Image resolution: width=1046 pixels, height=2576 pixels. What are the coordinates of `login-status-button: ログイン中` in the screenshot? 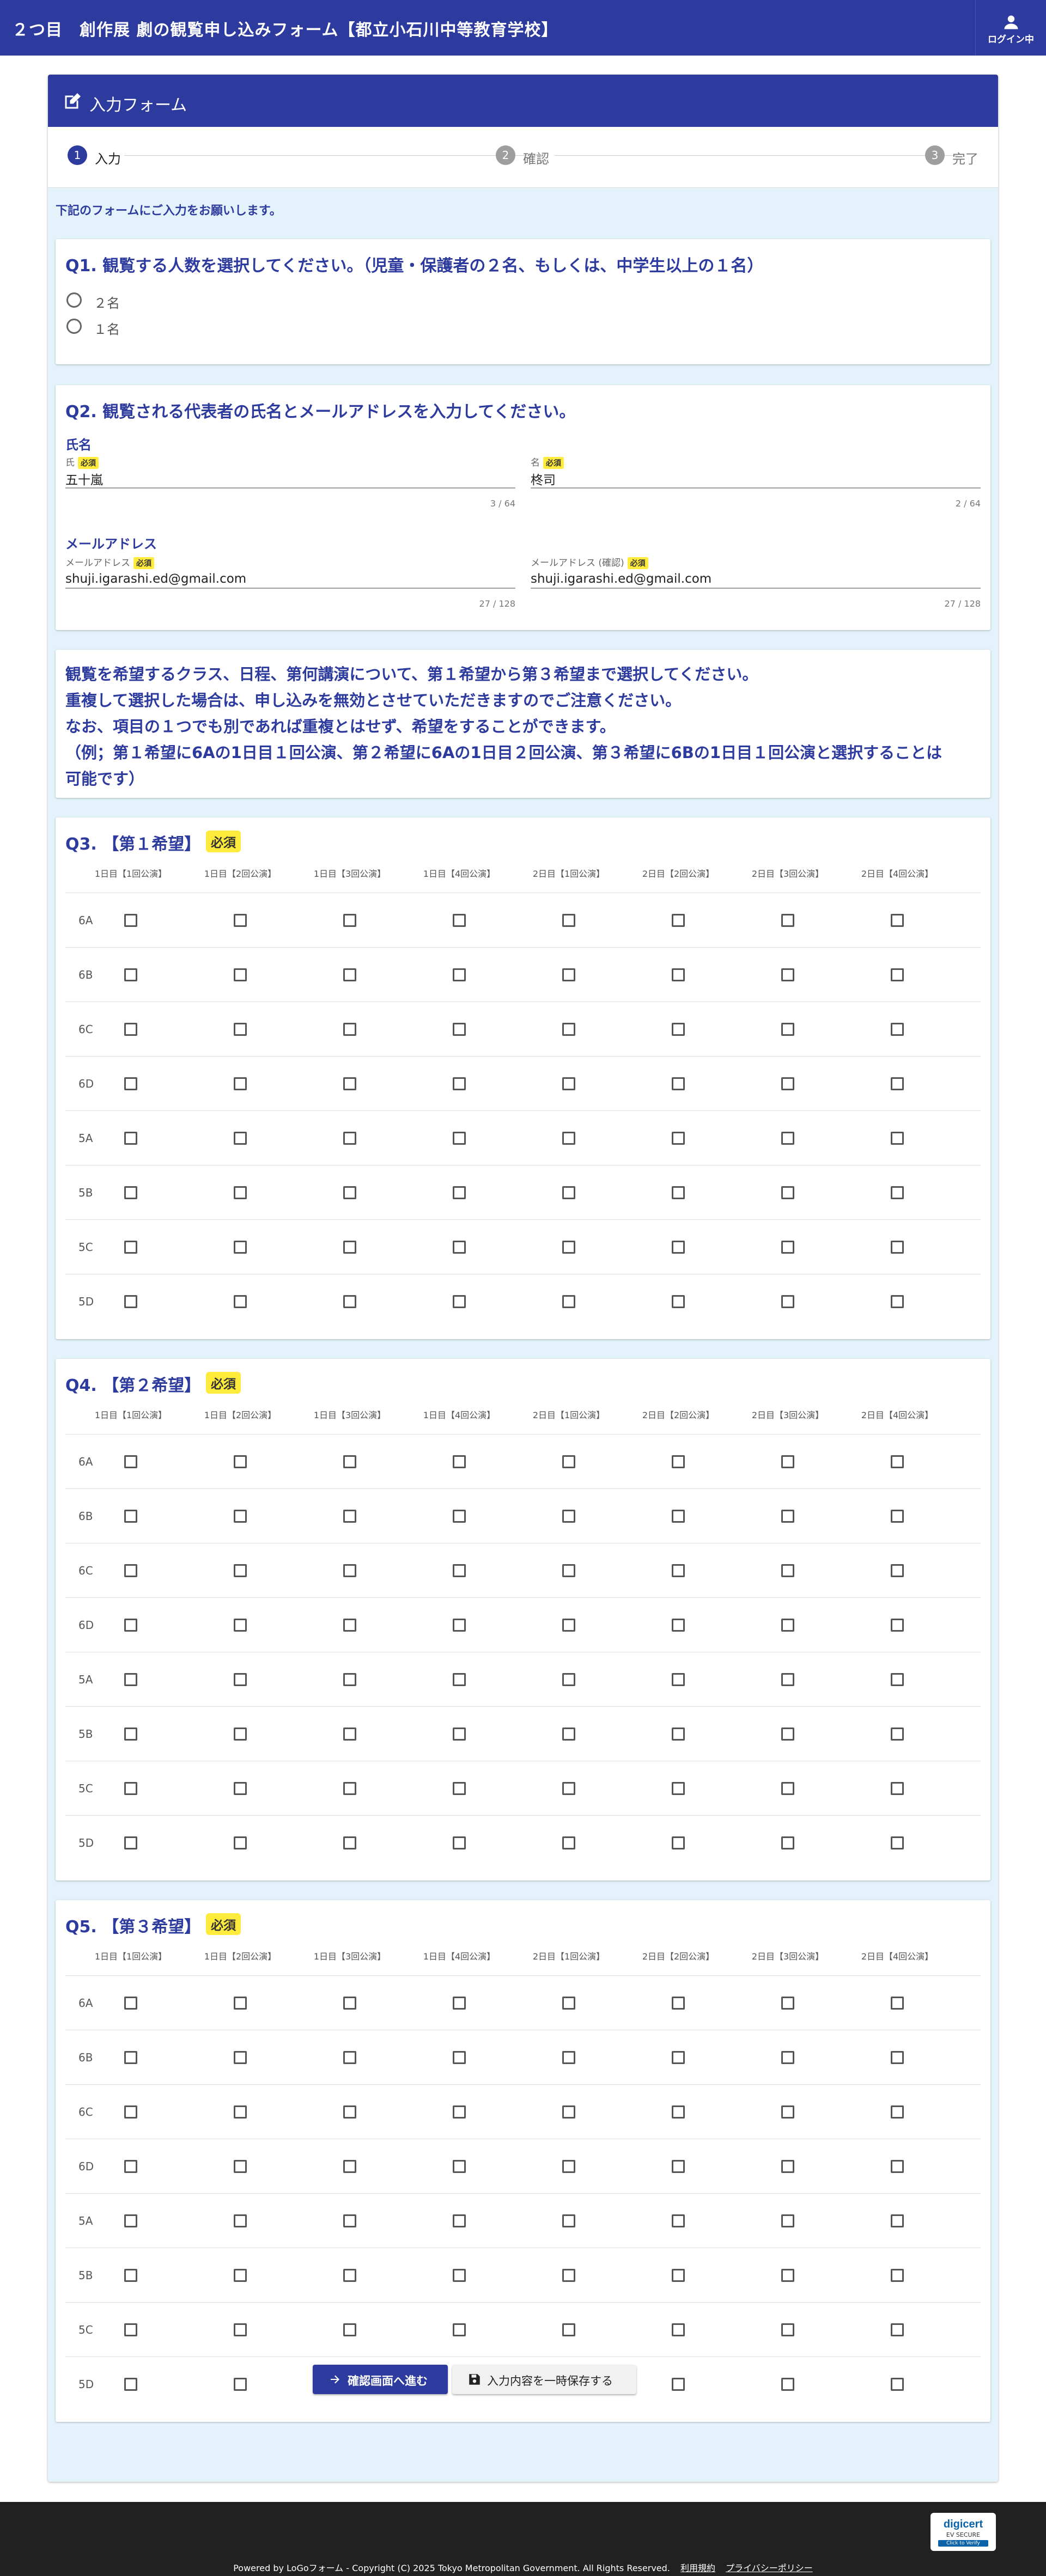 It's located at (1010, 28).